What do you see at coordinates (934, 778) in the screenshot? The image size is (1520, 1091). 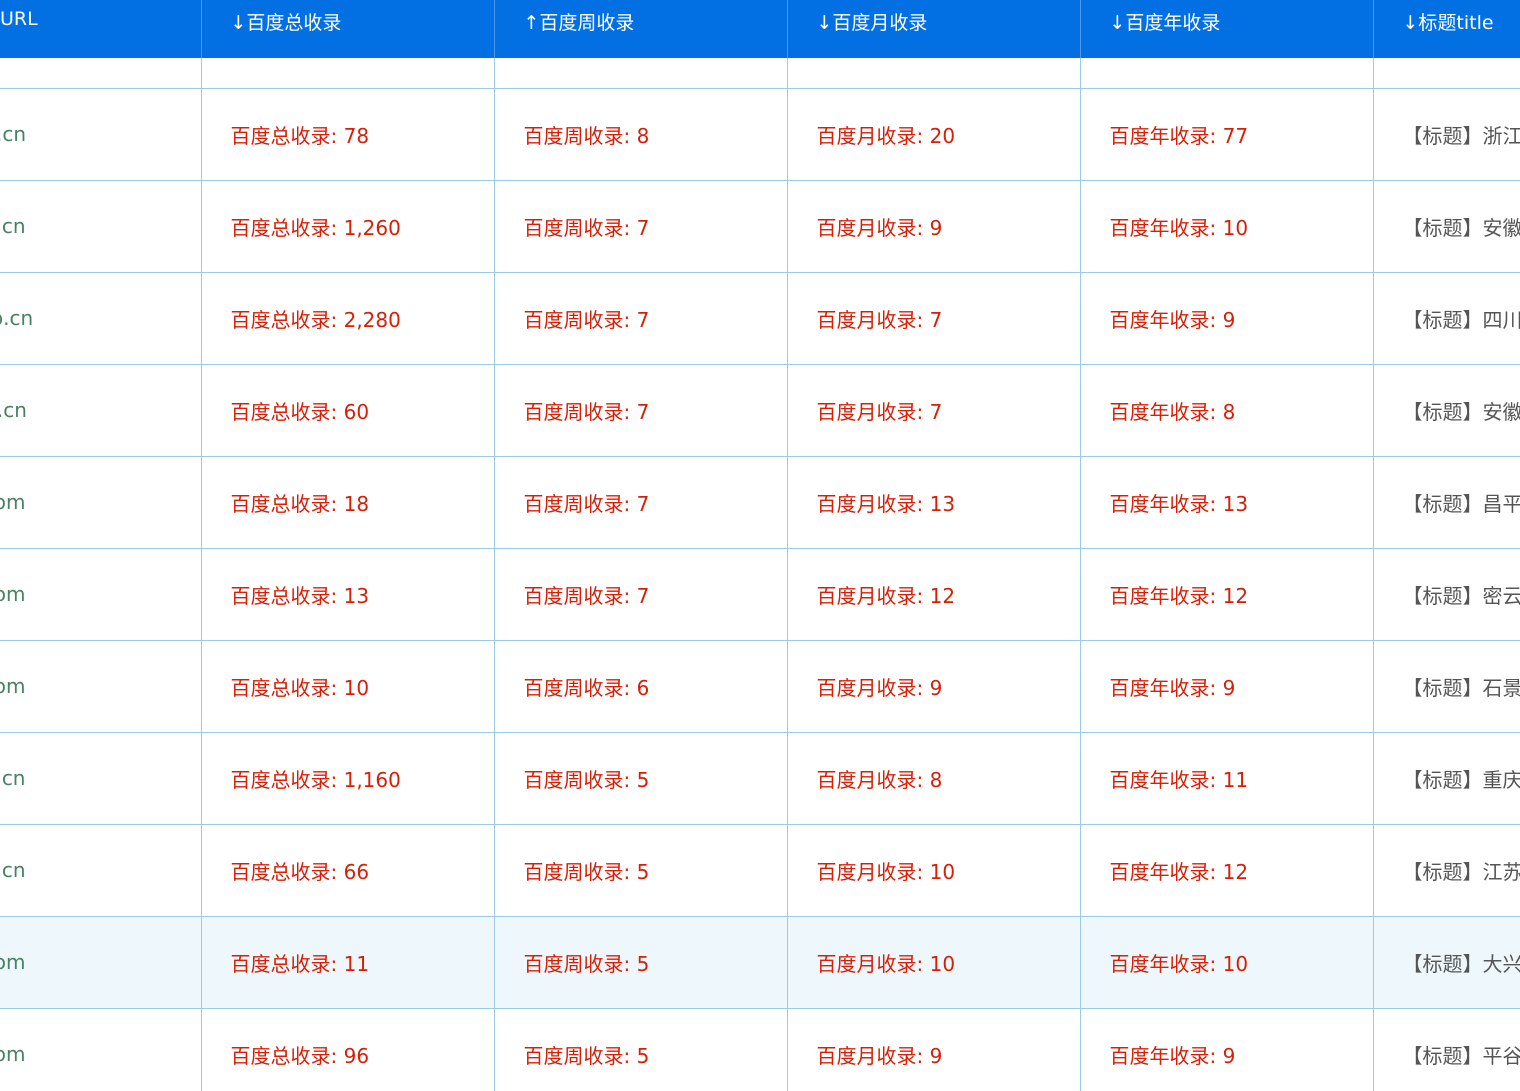 I see `baidu-month-cell: 百度月收录: 8` at bounding box center [934, 778].